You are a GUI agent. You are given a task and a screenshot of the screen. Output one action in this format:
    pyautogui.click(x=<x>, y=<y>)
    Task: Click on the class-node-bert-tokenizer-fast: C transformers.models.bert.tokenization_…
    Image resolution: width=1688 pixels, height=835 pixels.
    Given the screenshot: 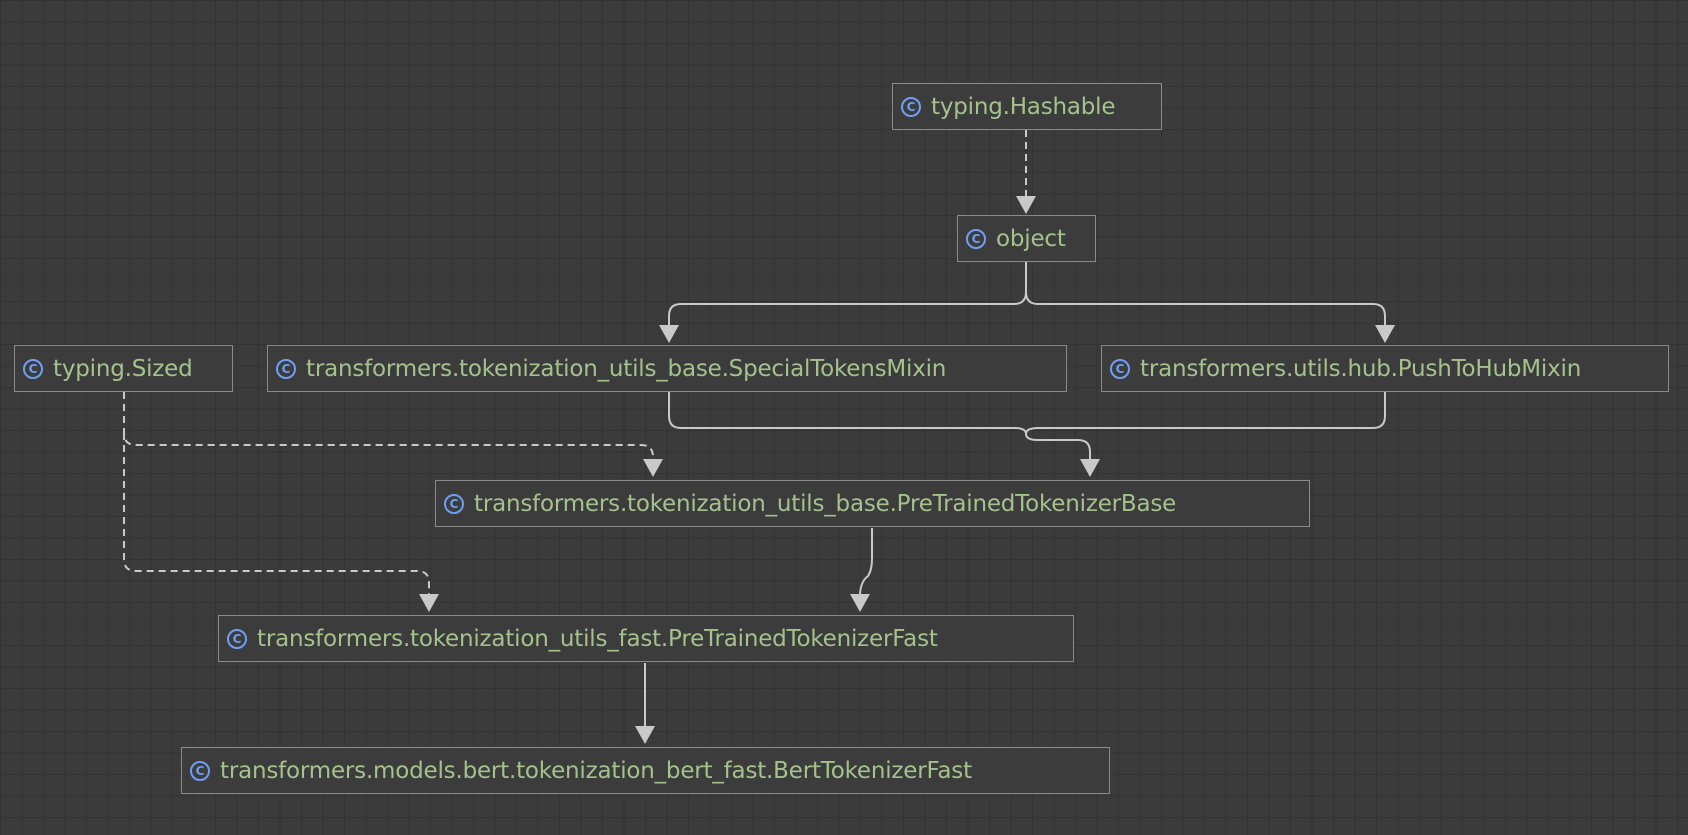 What is the action you would take?
    pyautogui.click(x=645, y=770)
    